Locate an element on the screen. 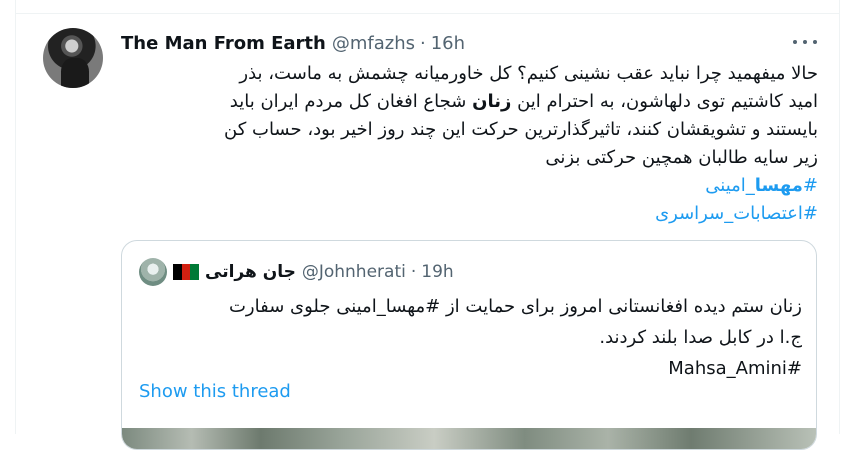  quoted-text-line: #Mahsa_Amini is located at coordinates (735, 368).